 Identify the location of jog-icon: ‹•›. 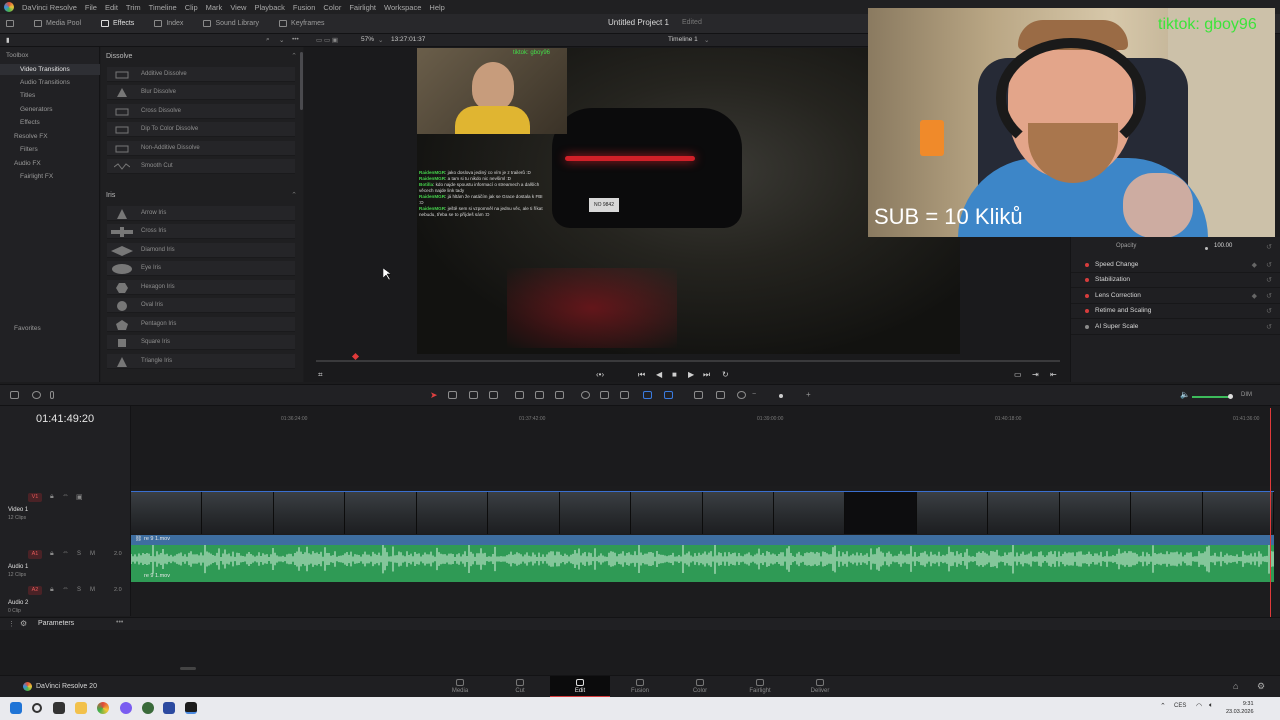
(600, 374).